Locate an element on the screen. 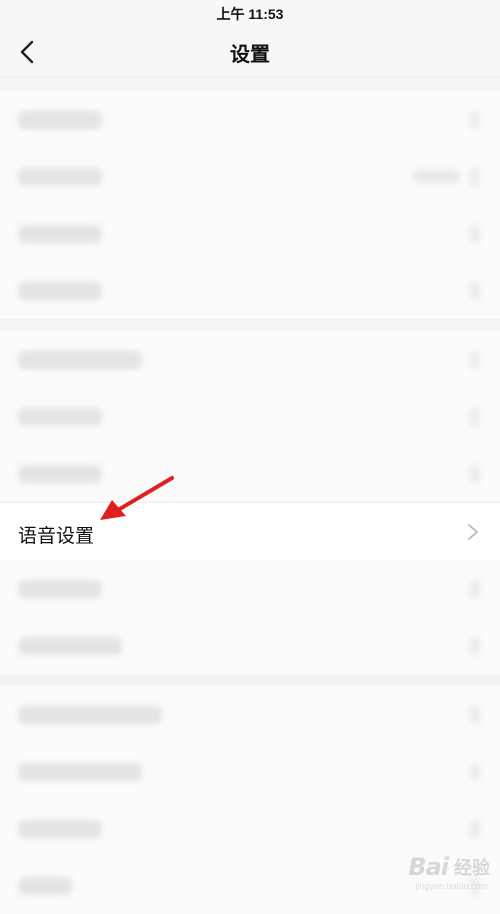 This screenshot has width=500, height=914. nav-bar: 设置 is located at coordinates (250, 51).